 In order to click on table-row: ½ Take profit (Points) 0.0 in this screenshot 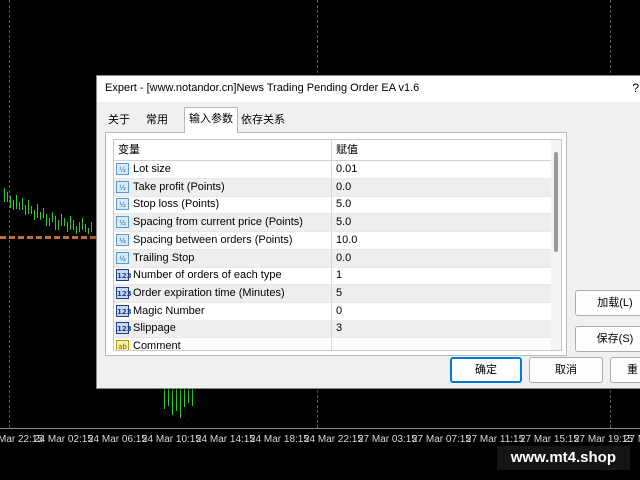, I will do `click(332, 187)`.